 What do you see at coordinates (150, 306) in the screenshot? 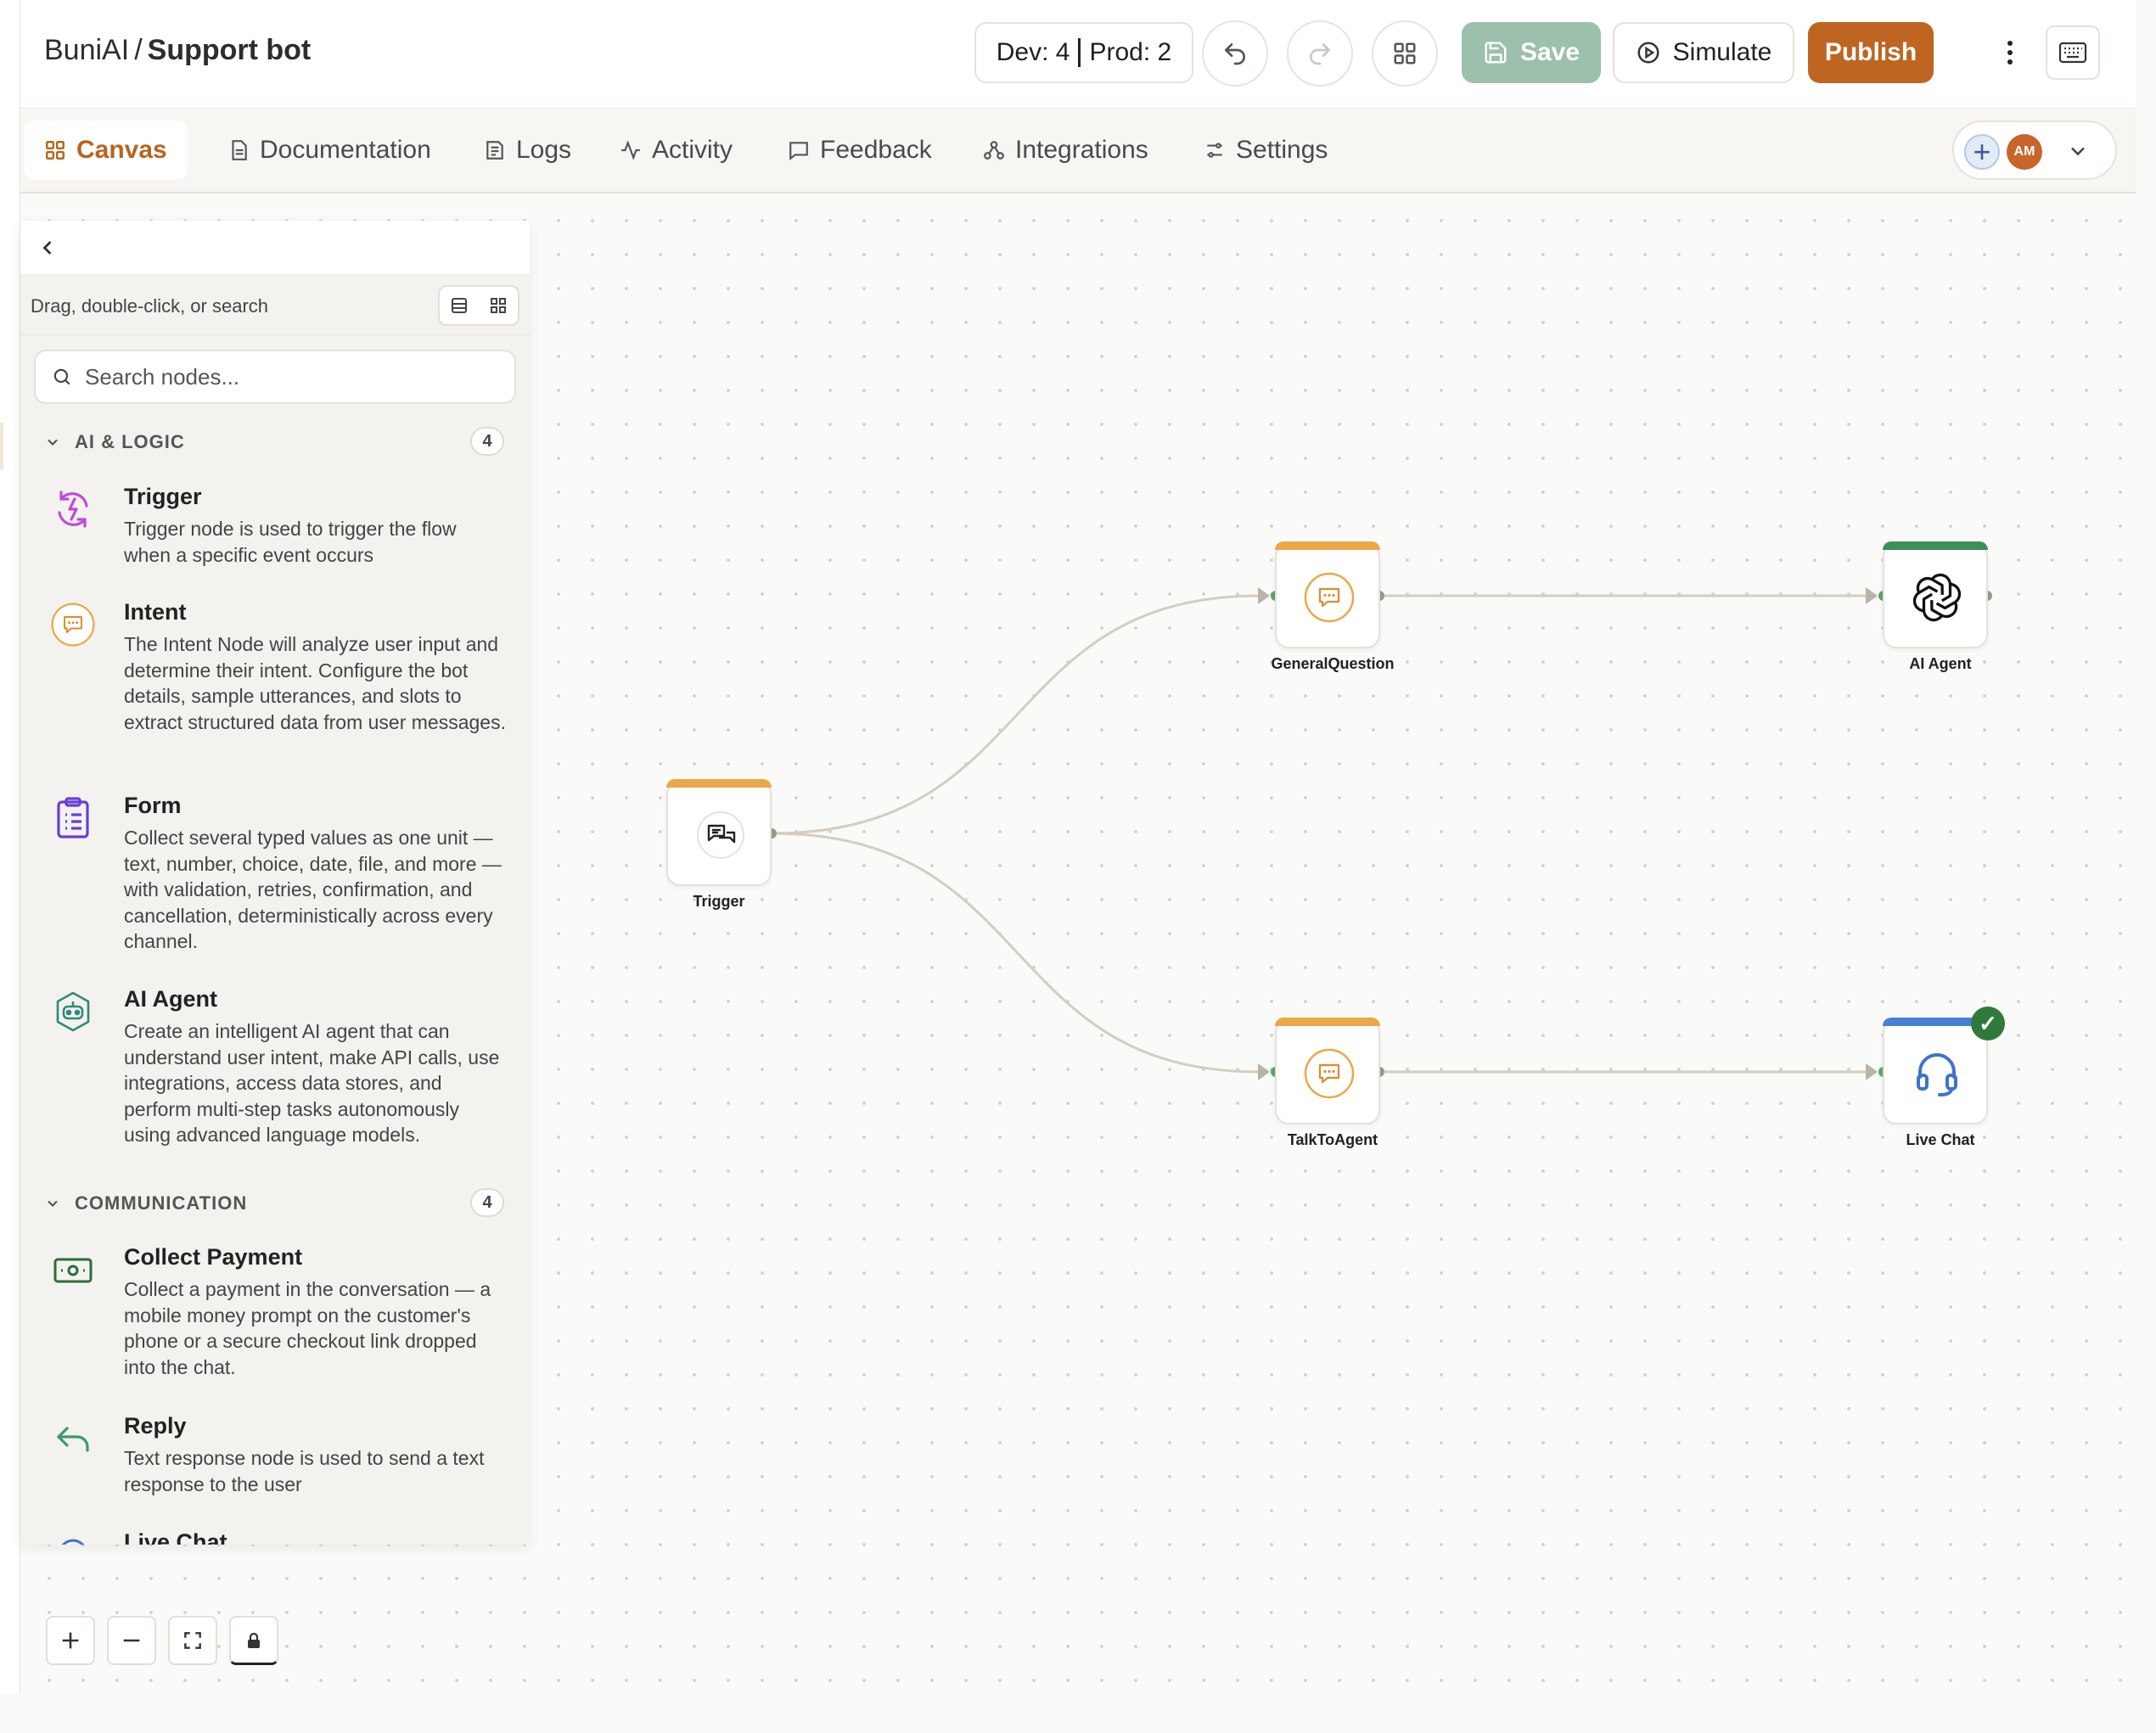
I see `palette-hint: Drag, double-click, or search` at bounding box center [150, 306].